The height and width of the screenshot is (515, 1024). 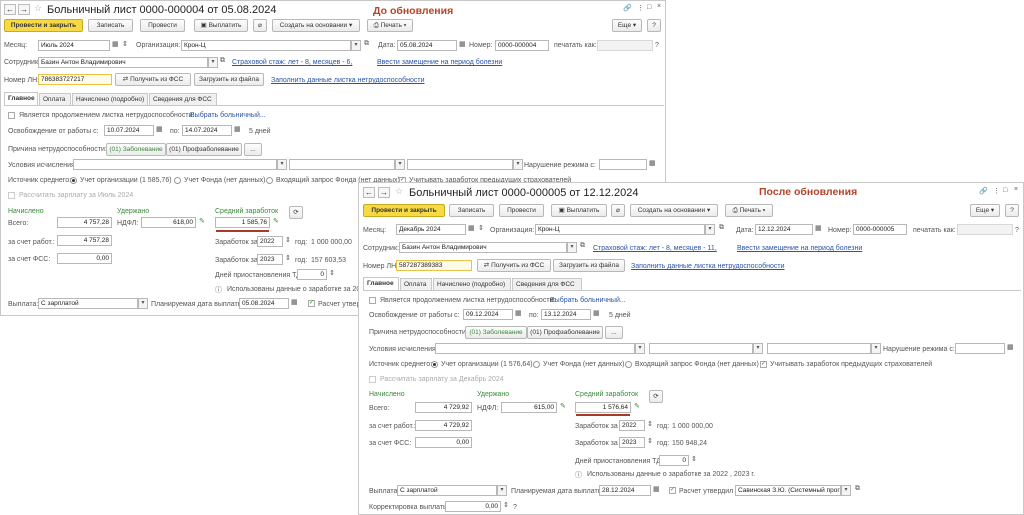 I want to click on reason-occupational-option: (01) Профзаболевание, so click(x=565, y=332).